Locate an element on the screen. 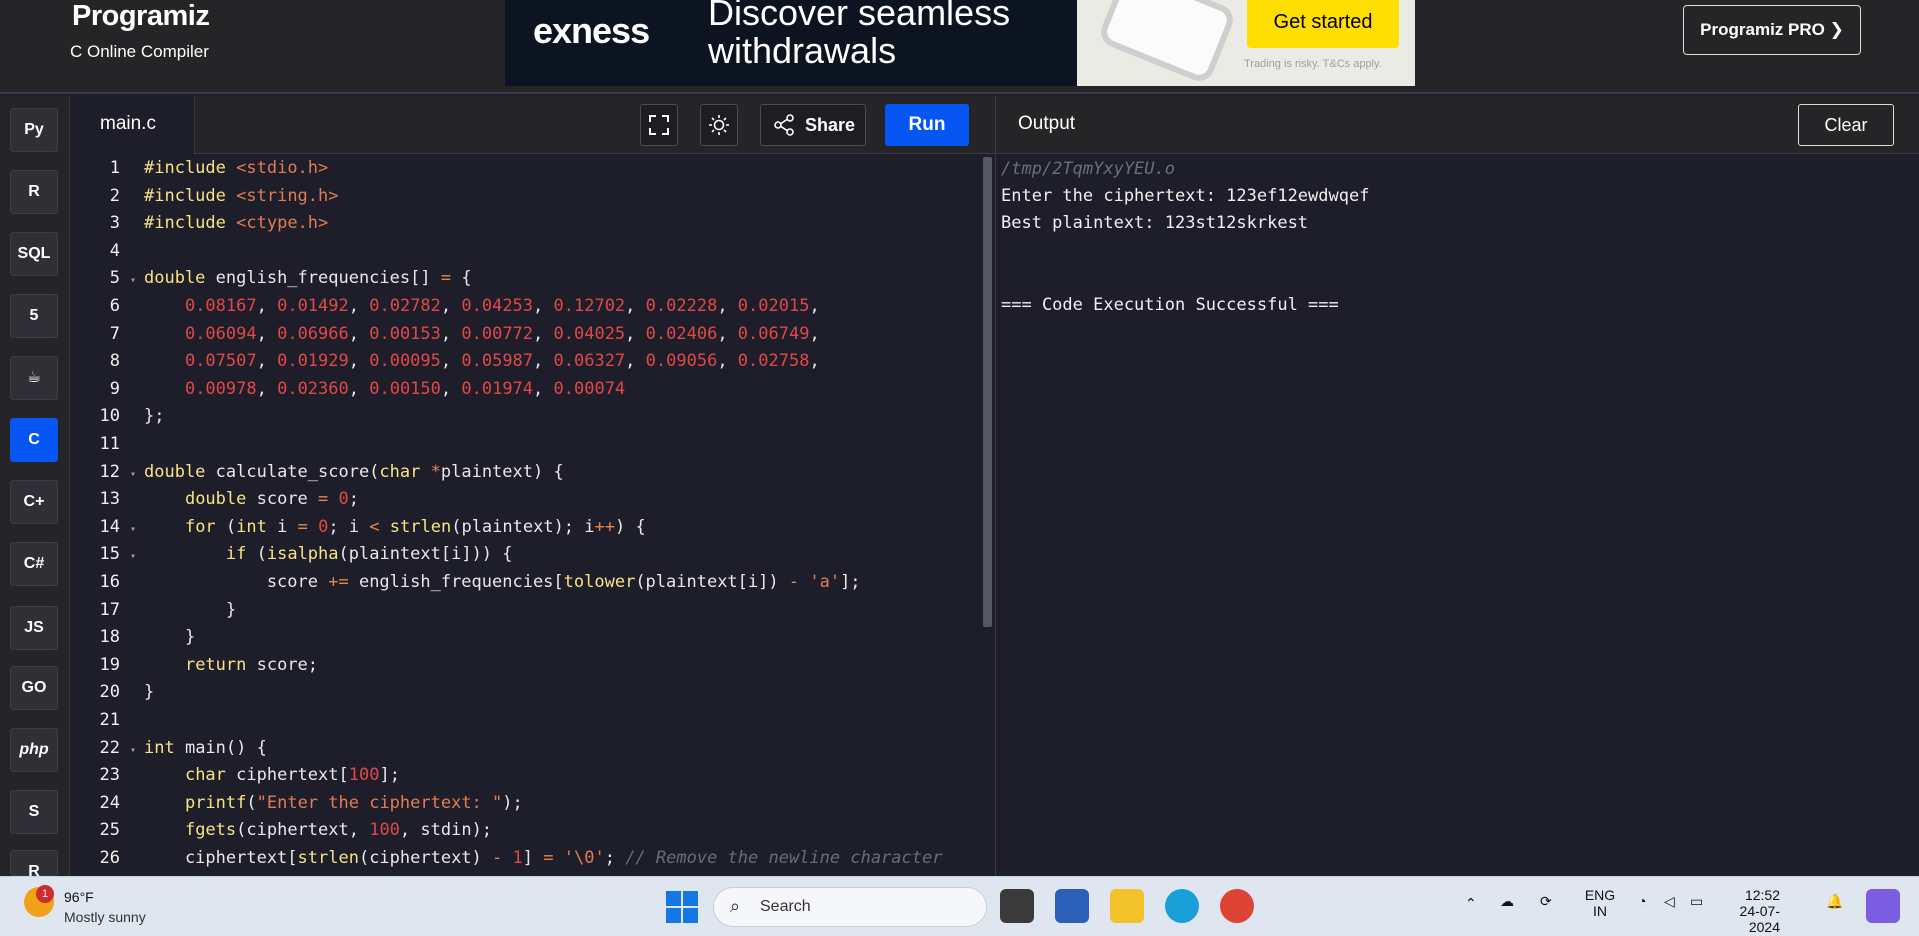 The height and width of the screenshot is (936, 1919). output-title: Output is located at coordinates (1047, 123).